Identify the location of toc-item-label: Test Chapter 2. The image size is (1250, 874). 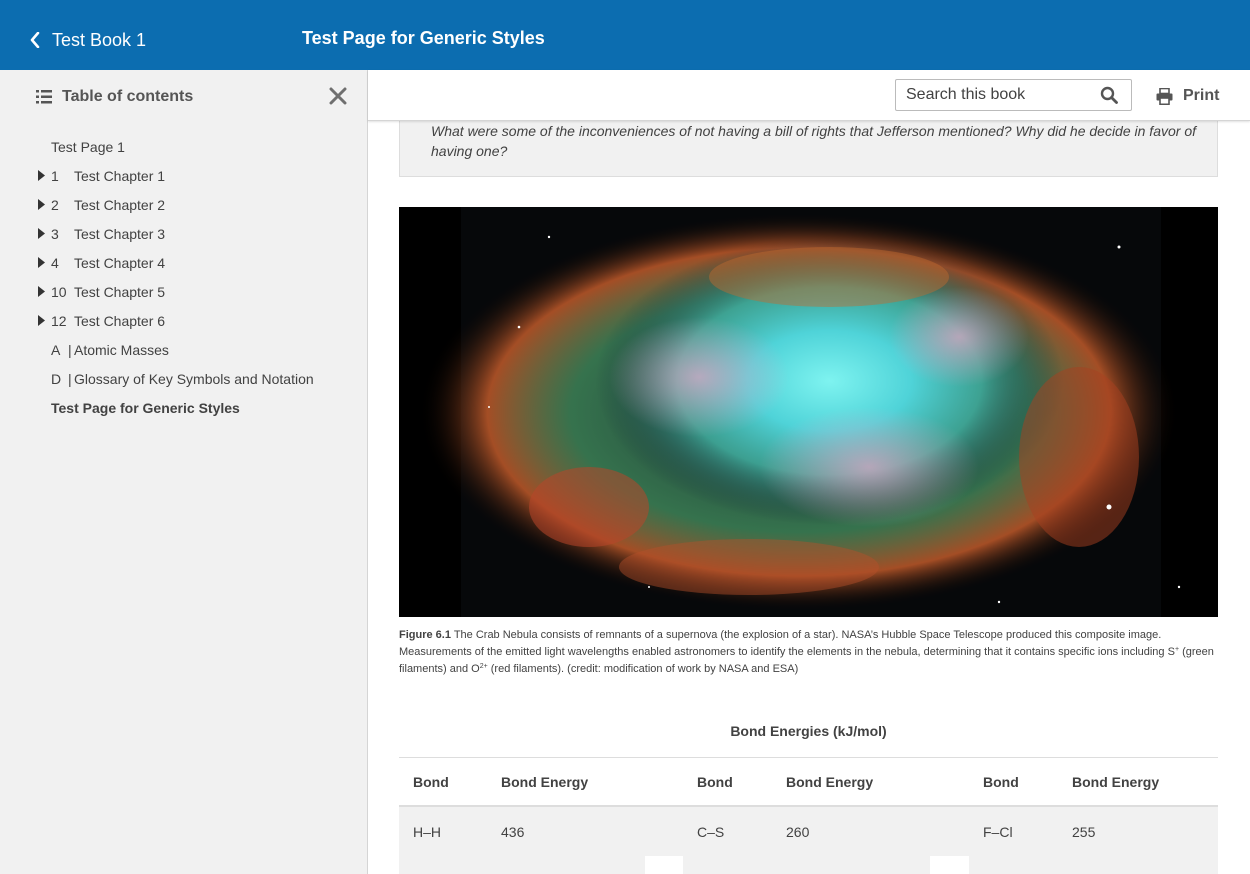
(120, 204).